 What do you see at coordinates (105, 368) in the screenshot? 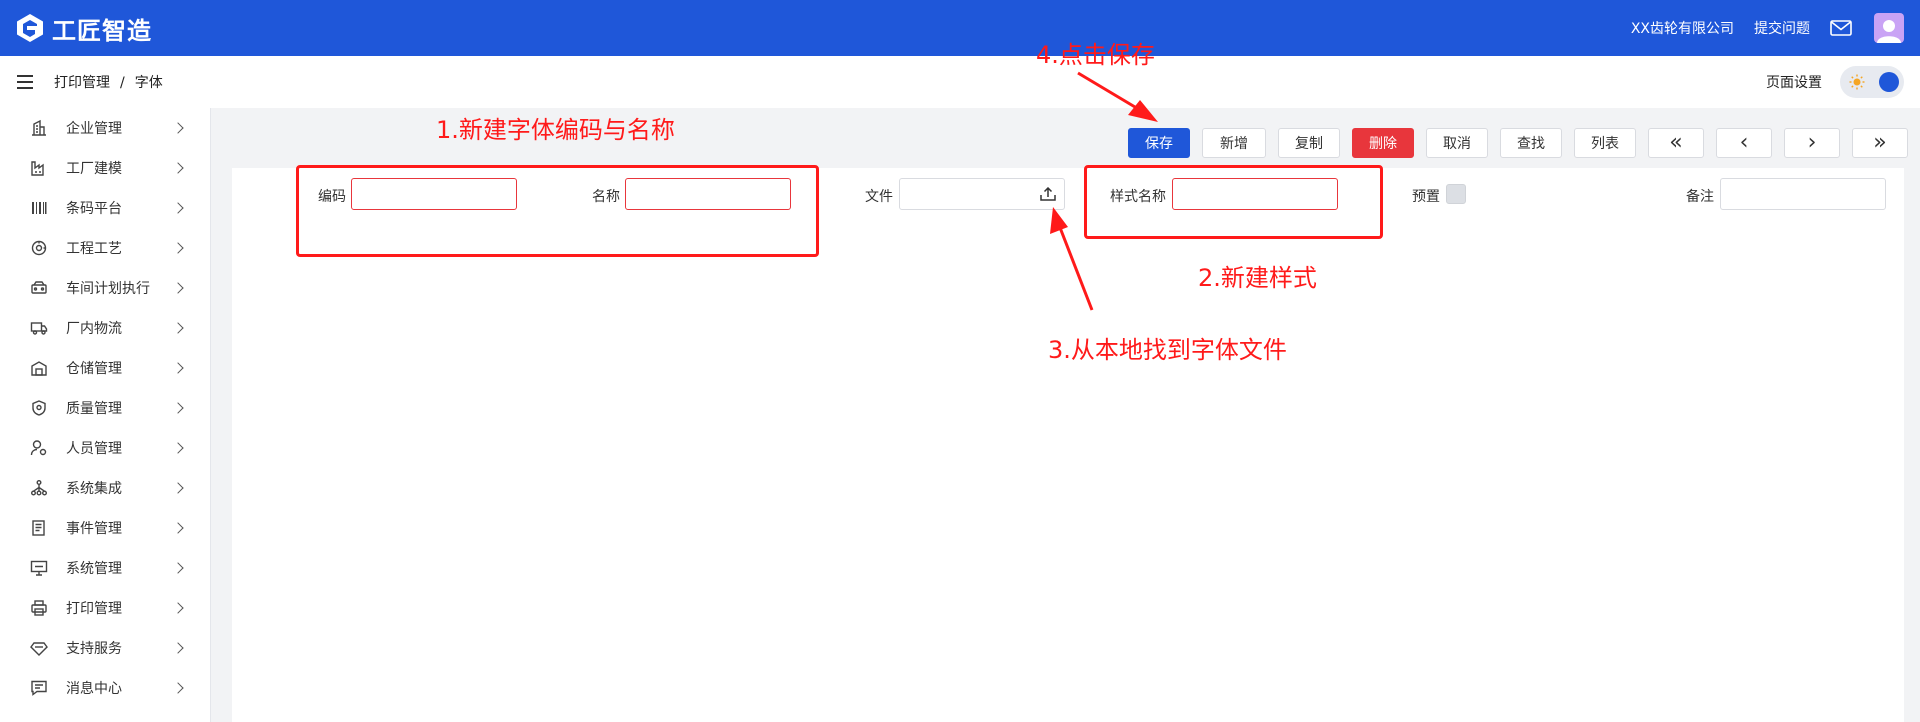
I see `sidebar-item-warehouse: 仓储管理` at bounding box center [105, 368].